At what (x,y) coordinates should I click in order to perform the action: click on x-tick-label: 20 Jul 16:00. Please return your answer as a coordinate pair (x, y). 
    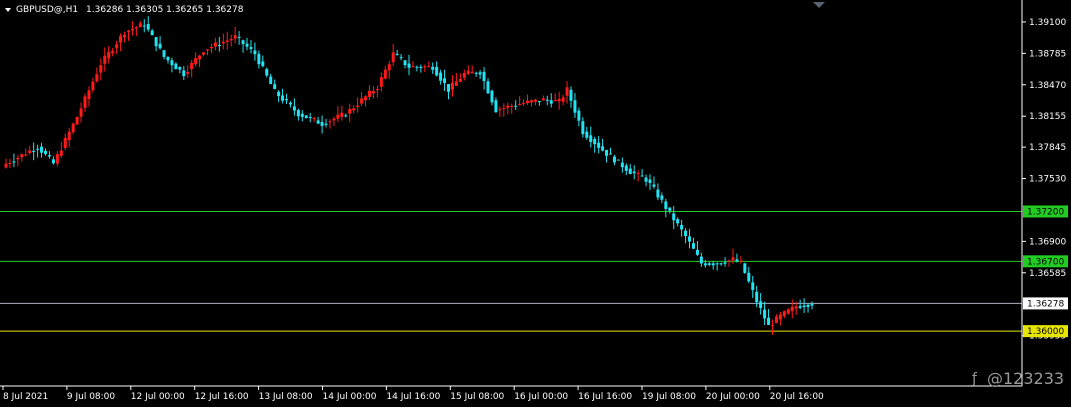
    Looking at the image, I should click on (797, 397).